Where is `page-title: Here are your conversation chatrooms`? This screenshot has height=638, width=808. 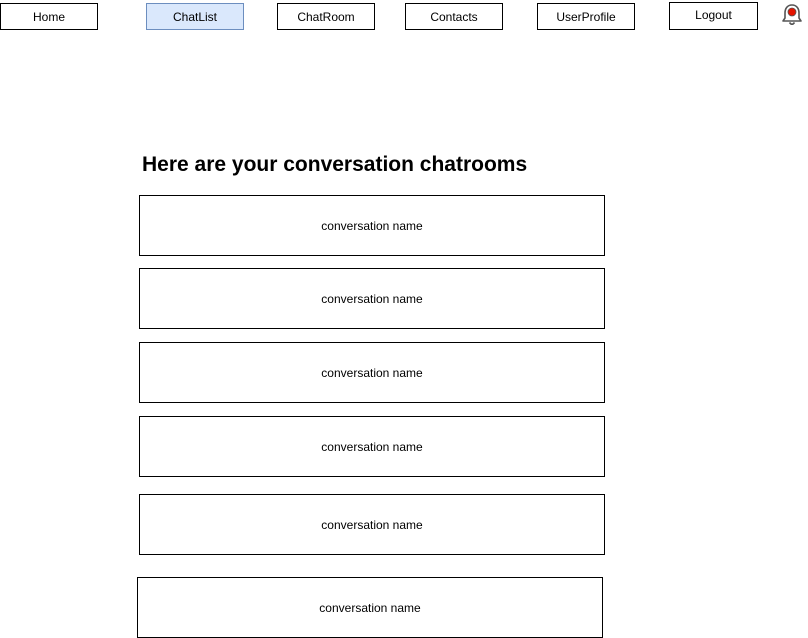
page-title: Here are your conversation chatrooms is located at coordinates (335, 164).